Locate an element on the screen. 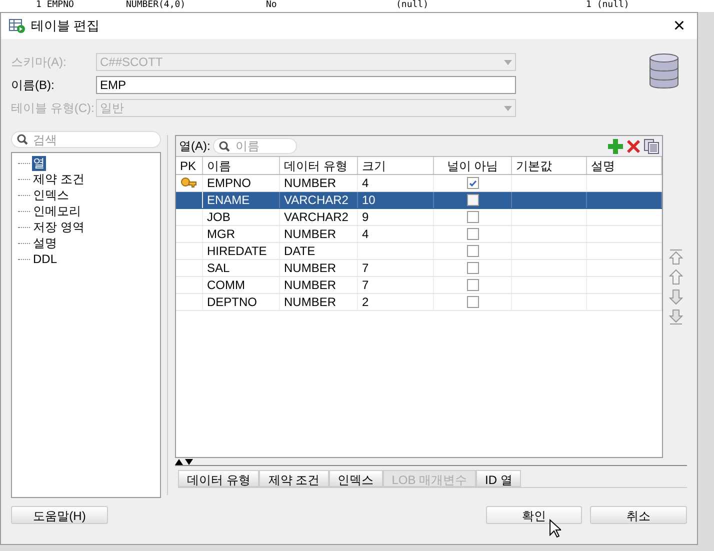 The height and width of the screenshot is (551, 714). tree-item: 설명 is located at coordinates (45, 243).